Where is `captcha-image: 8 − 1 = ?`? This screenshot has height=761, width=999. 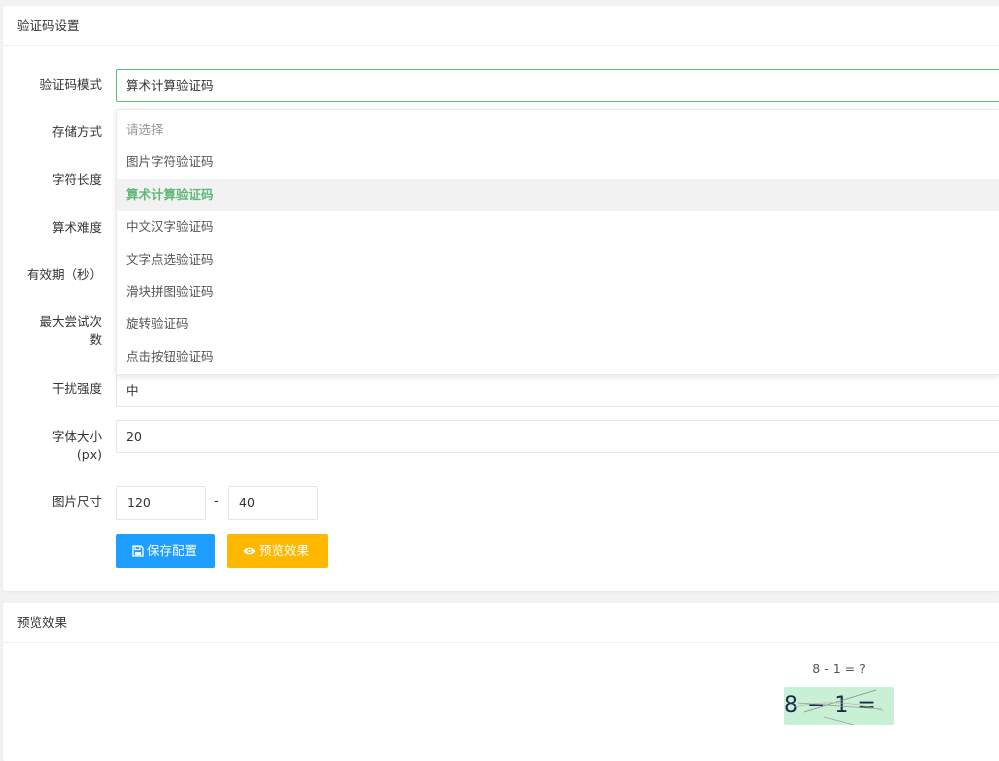 captcha-image: 8 − 1 = ? is located at coordinates (839, 706).